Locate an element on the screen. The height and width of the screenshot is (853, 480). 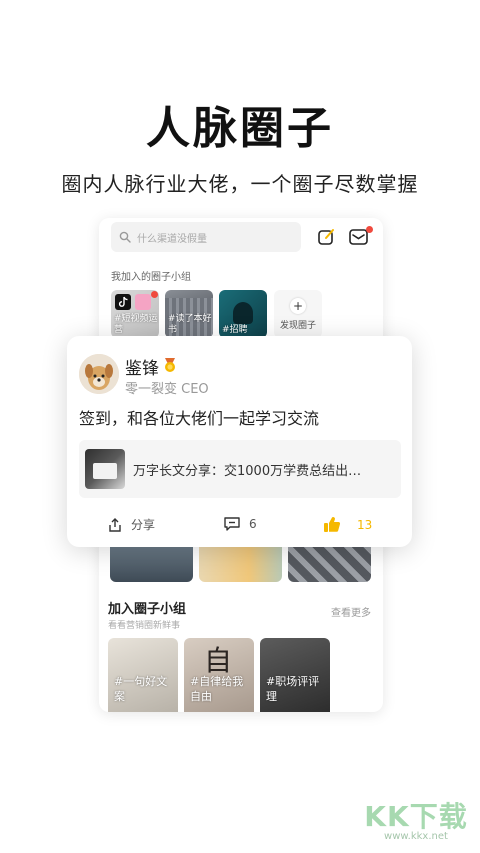
tiktok-icon is located at coordinates (123, 302).